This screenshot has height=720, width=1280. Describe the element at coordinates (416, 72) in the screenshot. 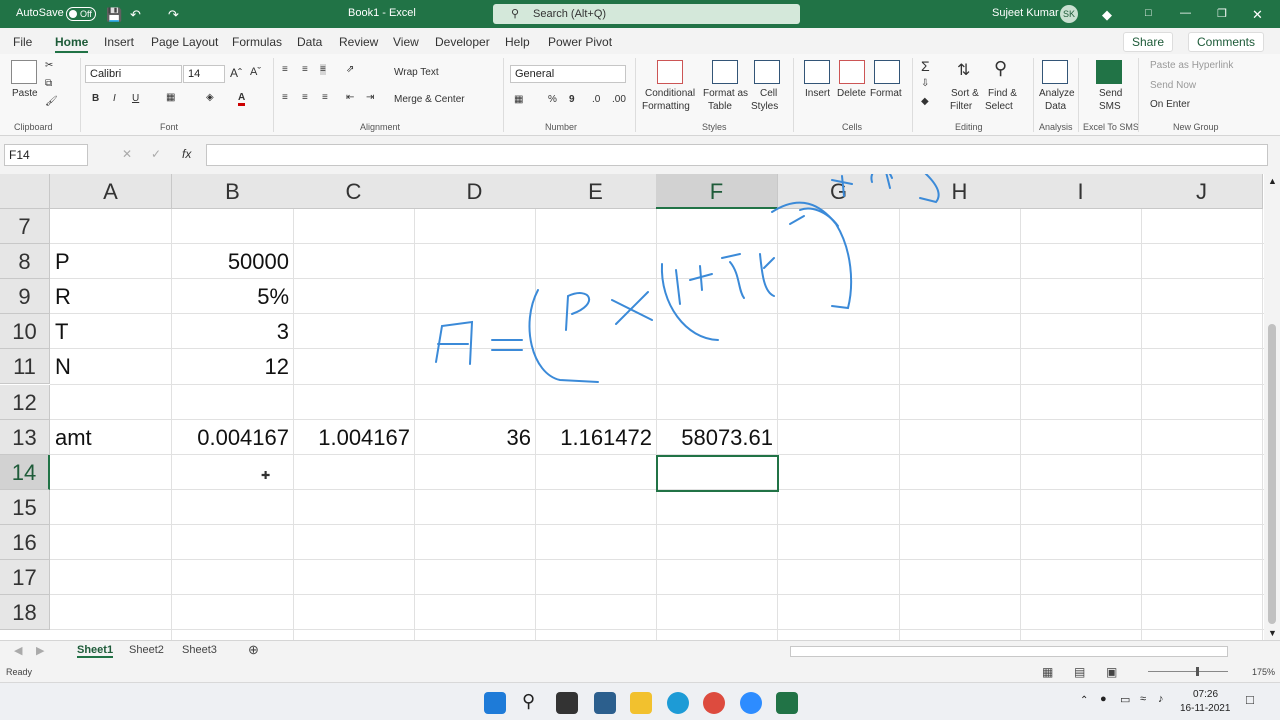

I see `wrap-text-button: Wrap Text` at that location.